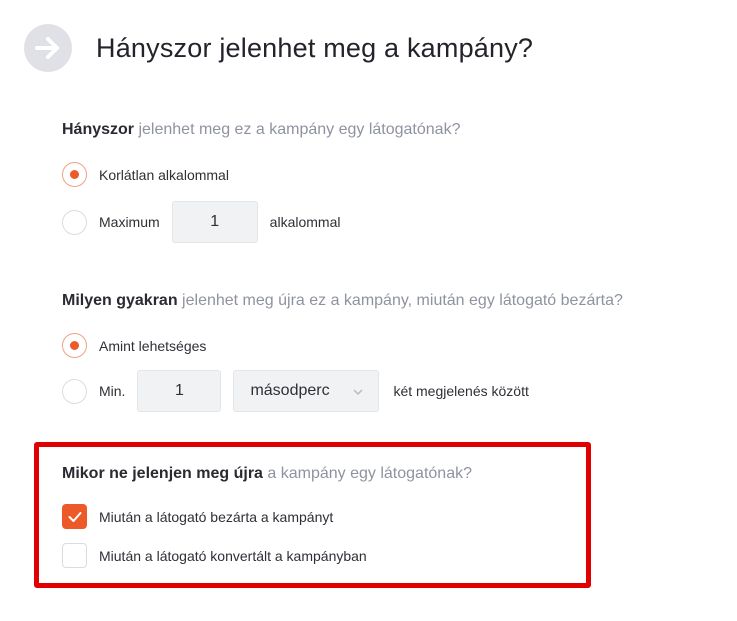  What do you see at coordinates (112, 391) in the screenshot?
I see `radio-label-prefix: Min.` at bounding box center [112, 391].